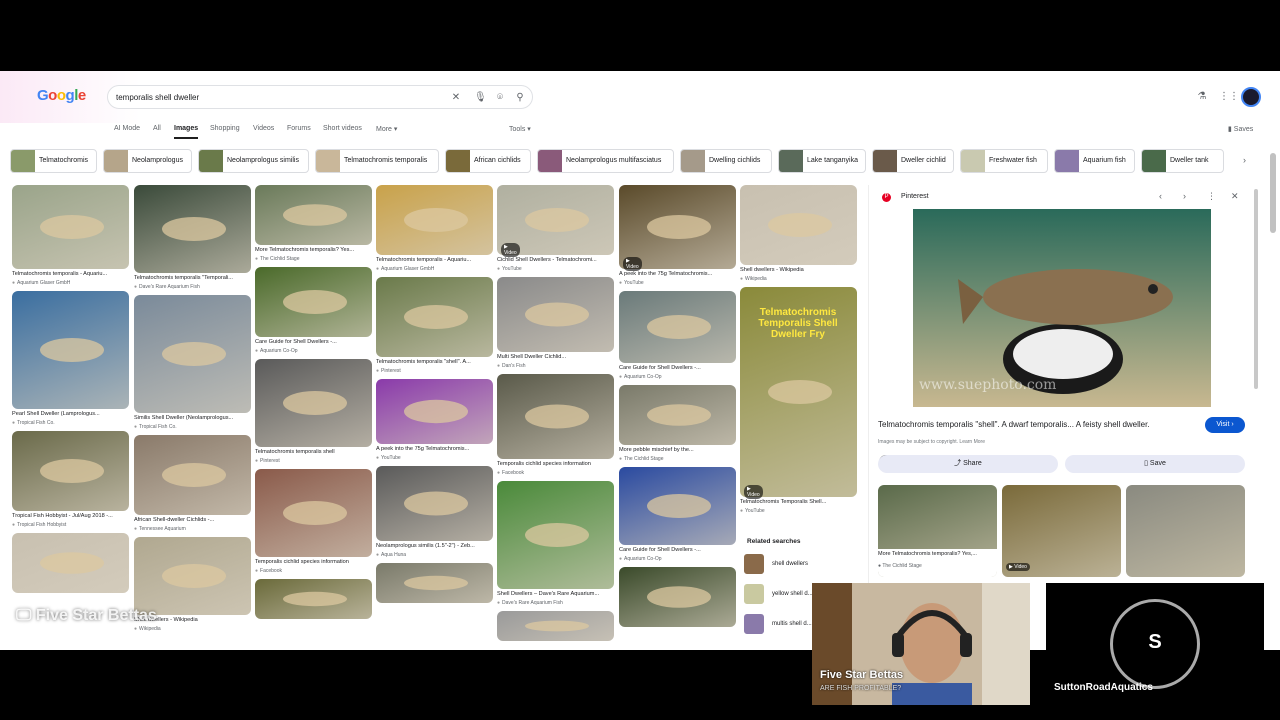 The image size is (1280, 720). What do you see at coordinates (1182, 161) in the screenshot?
I see `chip-dweller-tank: Dweller tank` at bounding box center [1182, 161].